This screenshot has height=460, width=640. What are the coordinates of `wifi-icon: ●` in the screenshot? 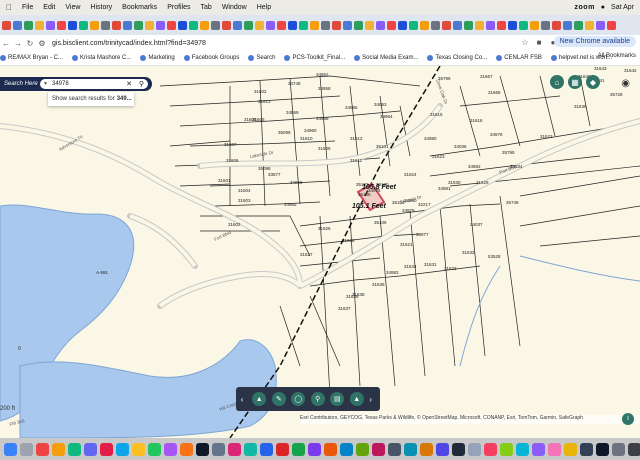 It's located at (603, 7).